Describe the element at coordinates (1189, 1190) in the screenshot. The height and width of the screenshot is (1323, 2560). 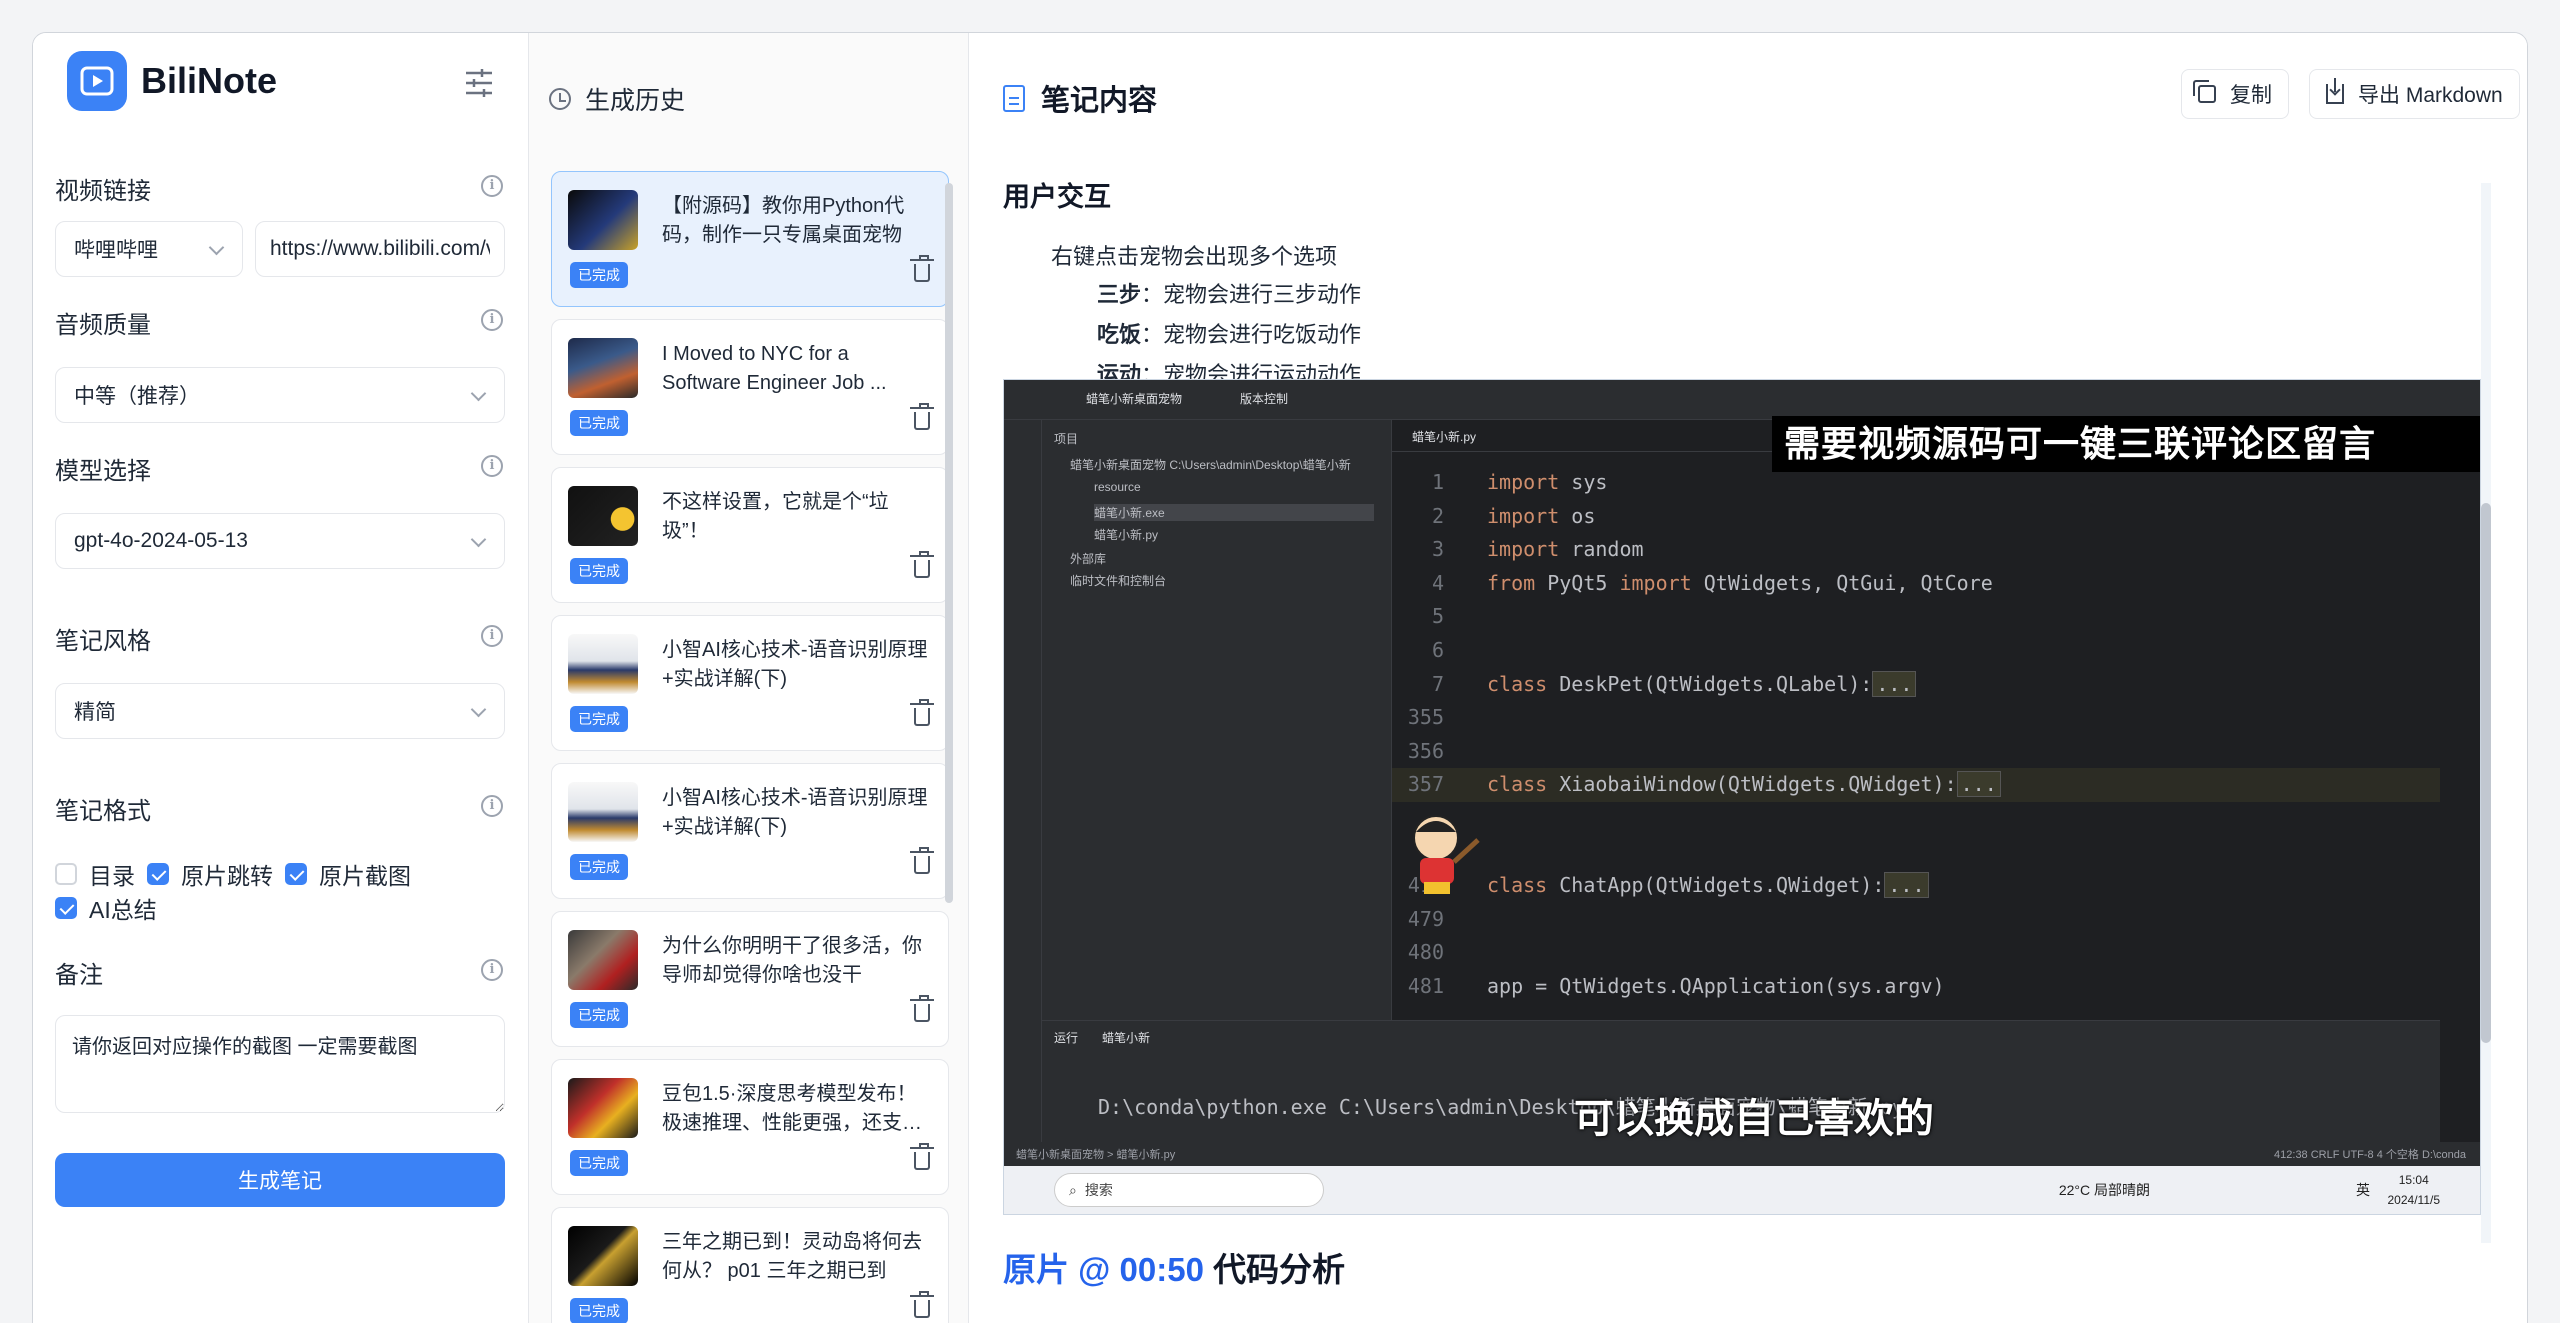
I see `taskbar-search: ⌕ 搜索` at that location.